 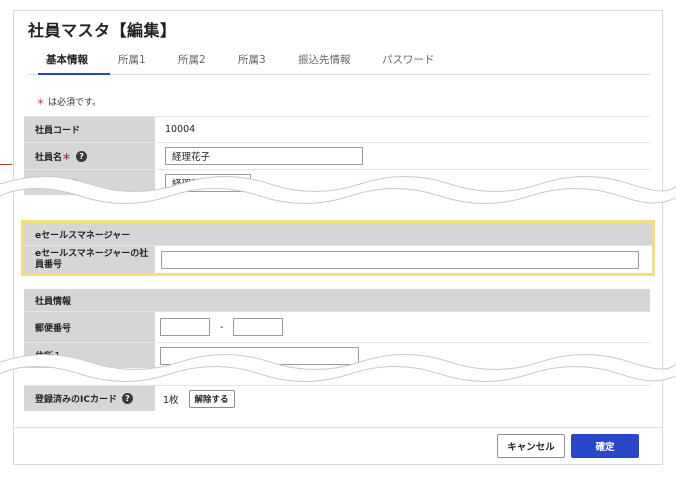 What do you see at coordinates (89, 259) in the screenshot?
I see `esales-number-label: eセールスマネージャーの社員番号` at bounding box center [89, 259].